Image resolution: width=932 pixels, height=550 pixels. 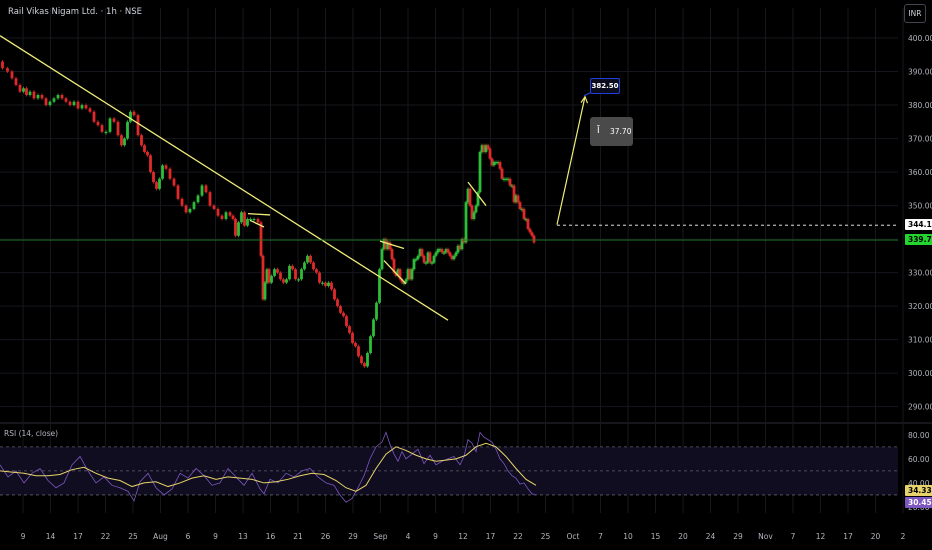 What do you see at coordinates (711, 536) in the screenshot?
I see `time-tick-label: 24` at bounding box center [711, 536].